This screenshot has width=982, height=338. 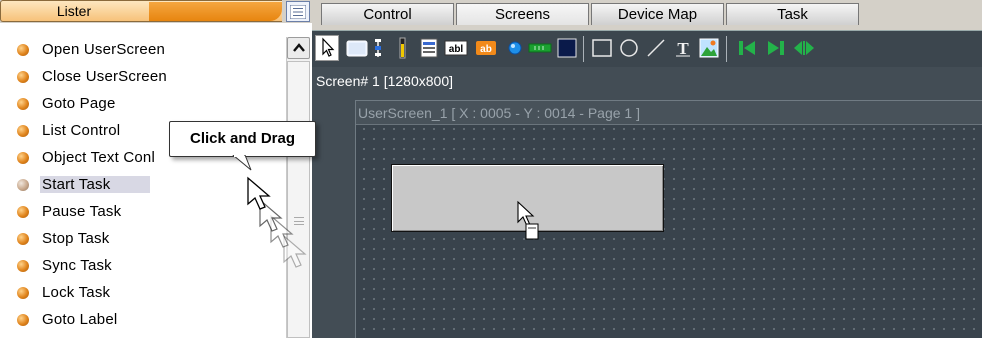 I want to click on image-tool, so click(x=709, y=48).